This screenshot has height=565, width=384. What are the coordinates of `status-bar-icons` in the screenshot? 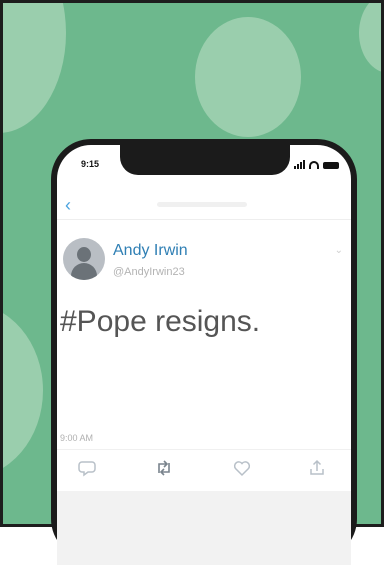 It's located at (316, 164).